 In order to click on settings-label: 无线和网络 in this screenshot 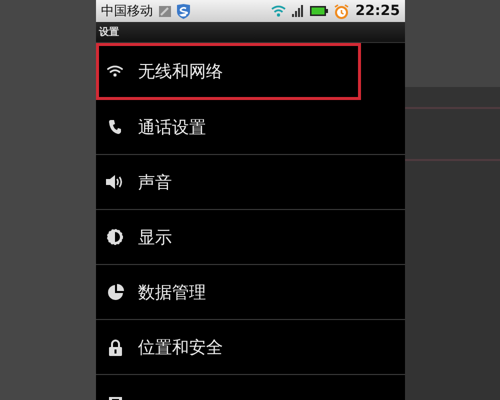, I will do `click(180, 71)`.